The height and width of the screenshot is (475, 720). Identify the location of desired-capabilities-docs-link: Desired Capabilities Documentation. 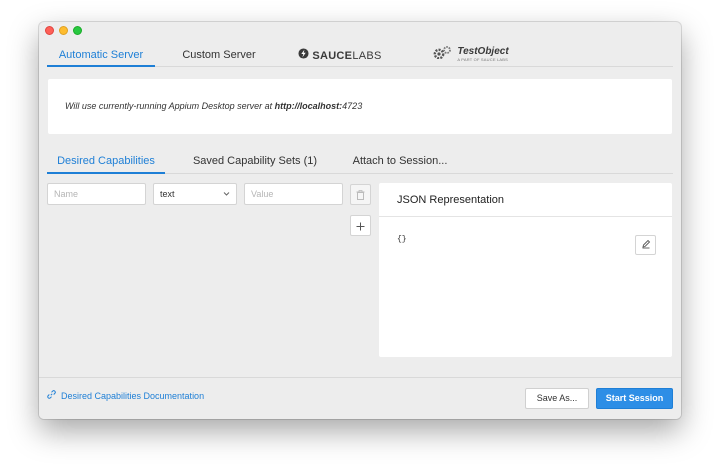
(125, 395).